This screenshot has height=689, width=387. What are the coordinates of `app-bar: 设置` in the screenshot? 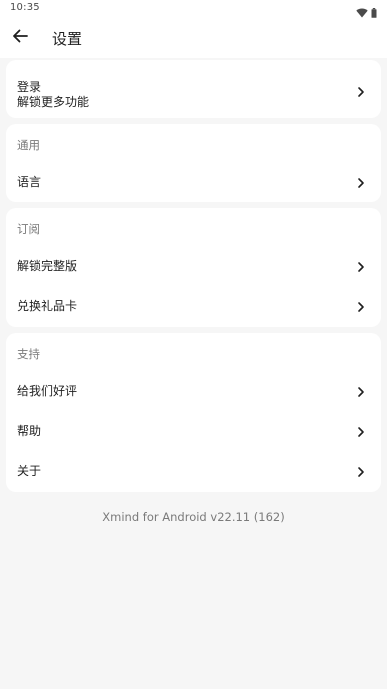 It's located at (193, 38).